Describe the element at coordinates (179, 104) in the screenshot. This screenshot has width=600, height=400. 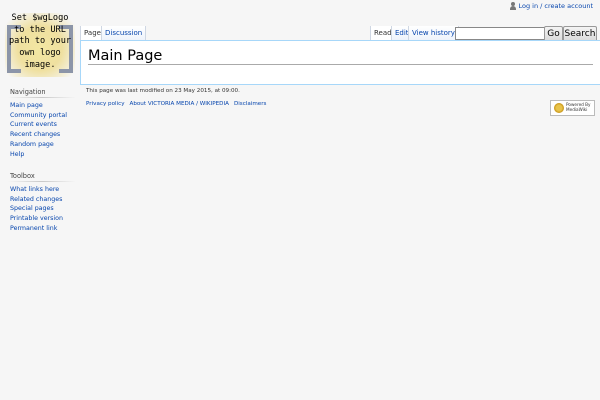
I see `about-link: About VICTORIA MEDIA / WIKIPEDIA` at that location.